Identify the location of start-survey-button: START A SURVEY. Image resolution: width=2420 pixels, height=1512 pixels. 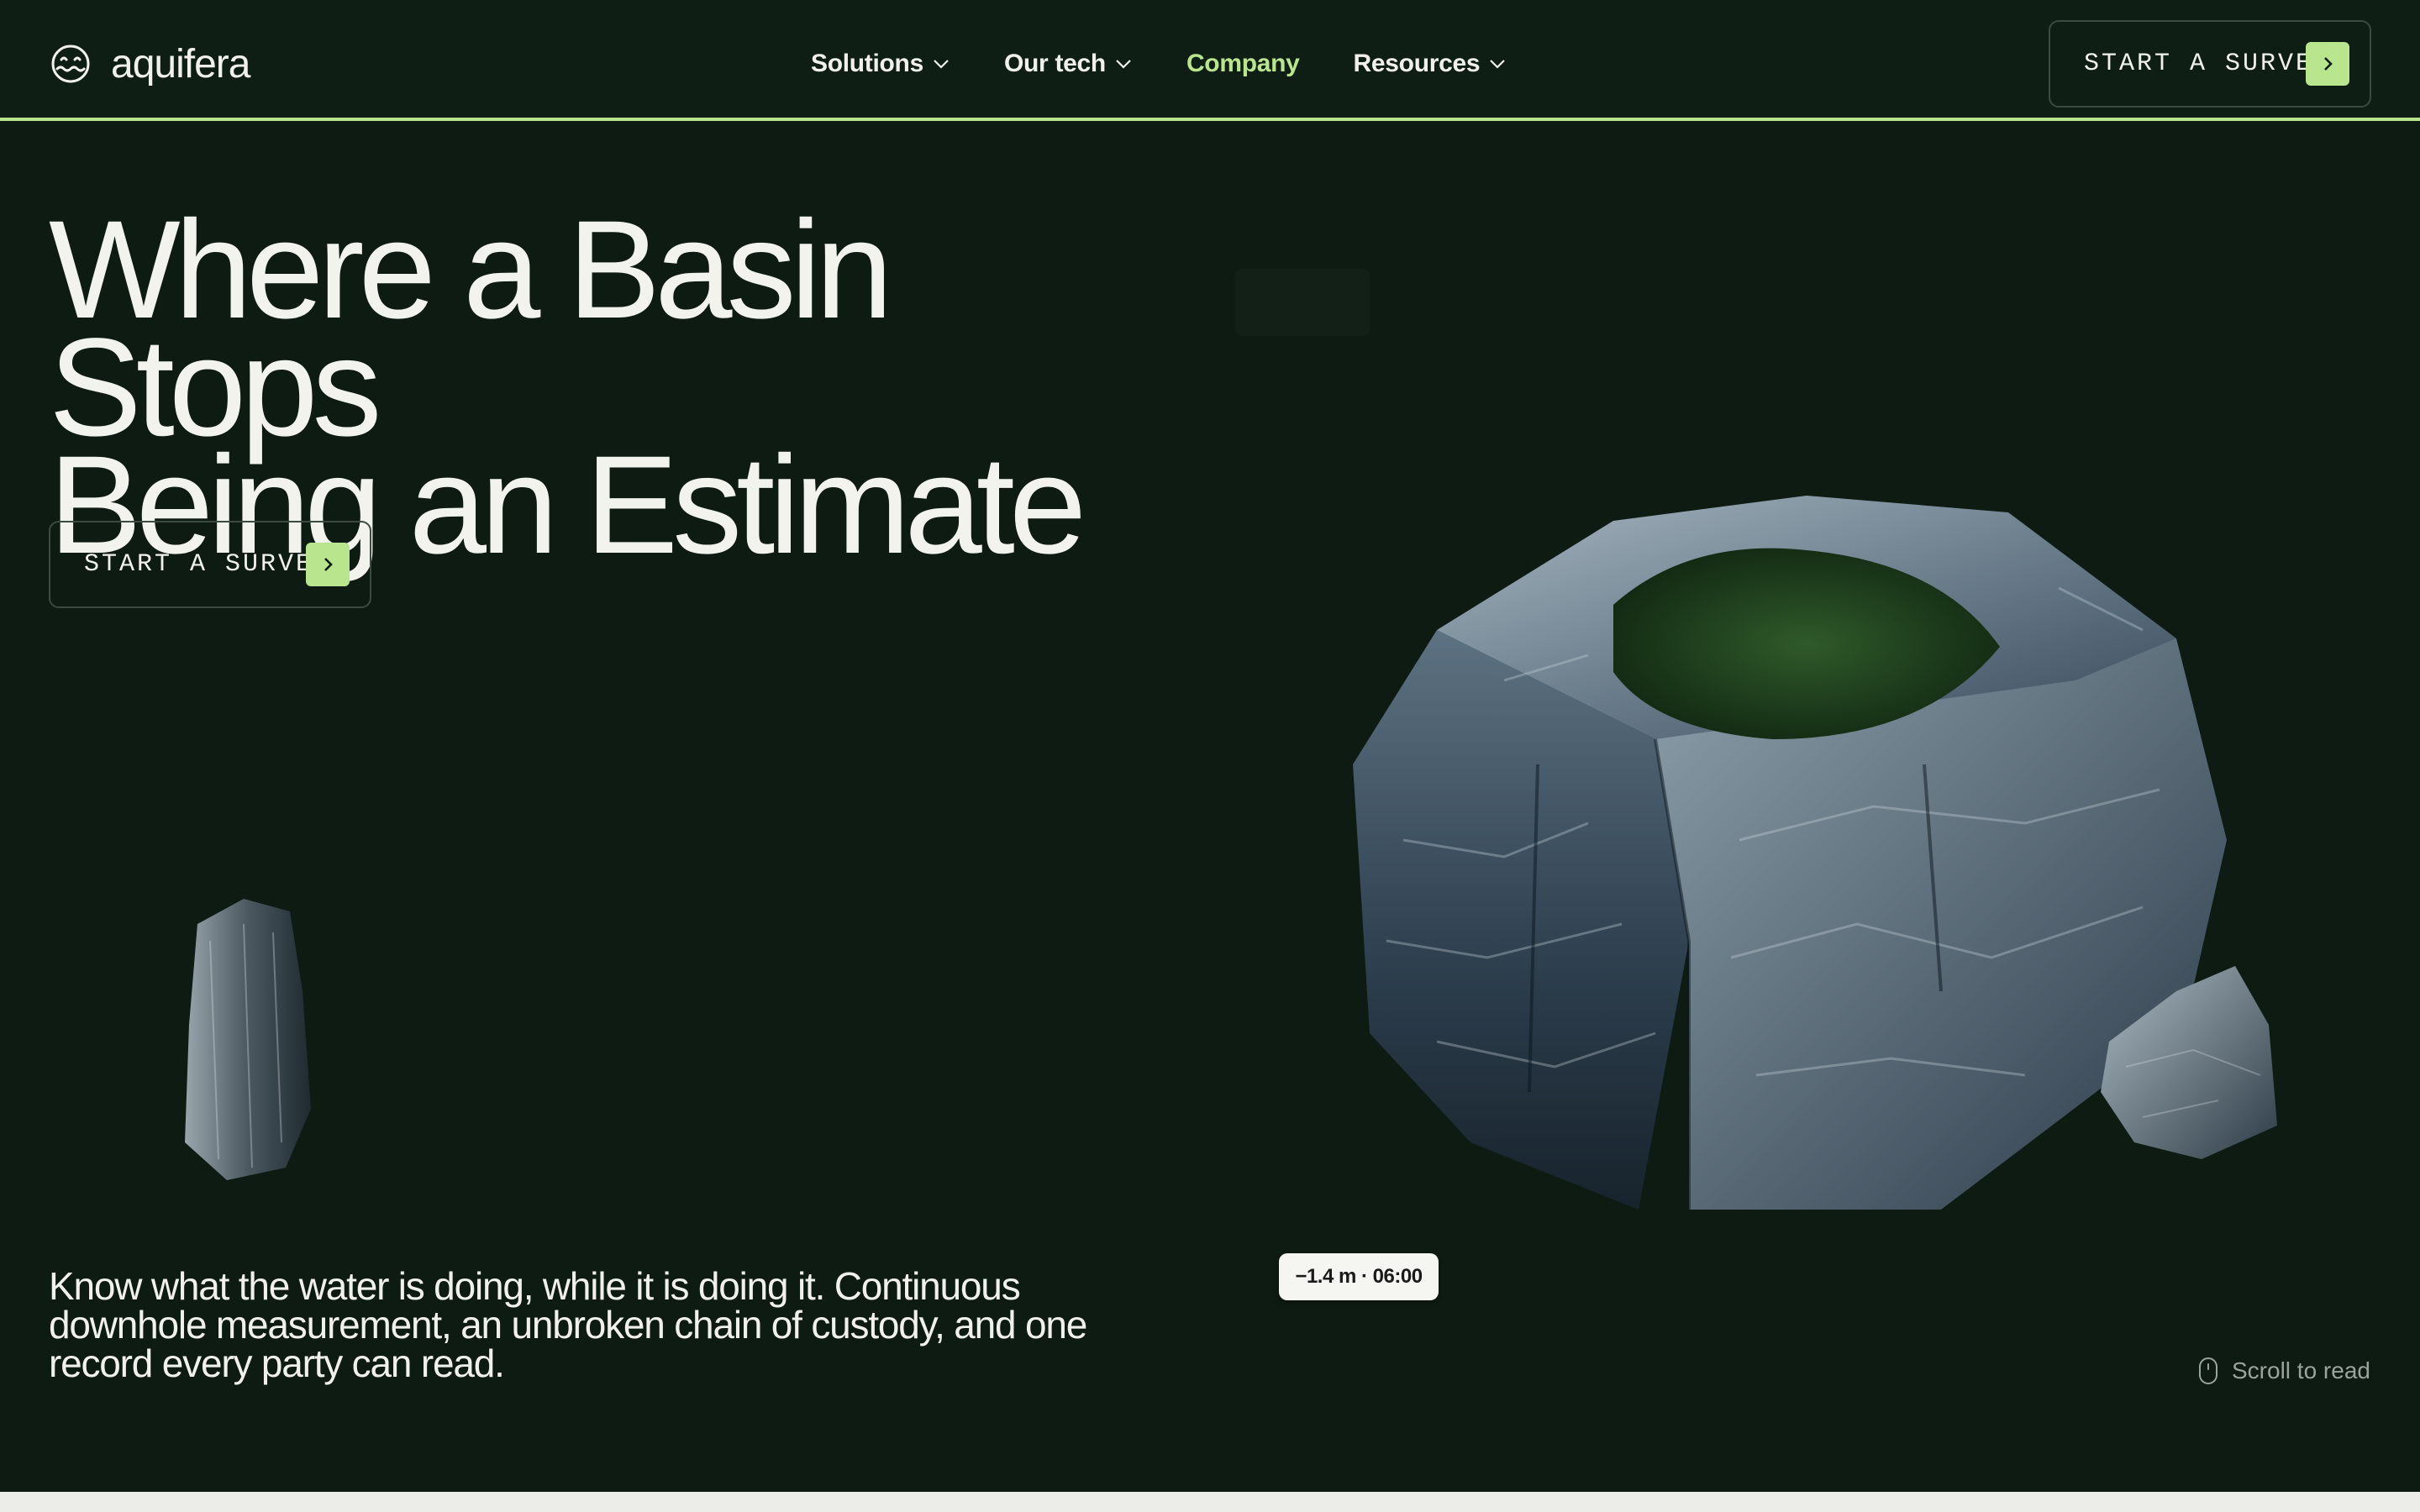
(2210, 64).